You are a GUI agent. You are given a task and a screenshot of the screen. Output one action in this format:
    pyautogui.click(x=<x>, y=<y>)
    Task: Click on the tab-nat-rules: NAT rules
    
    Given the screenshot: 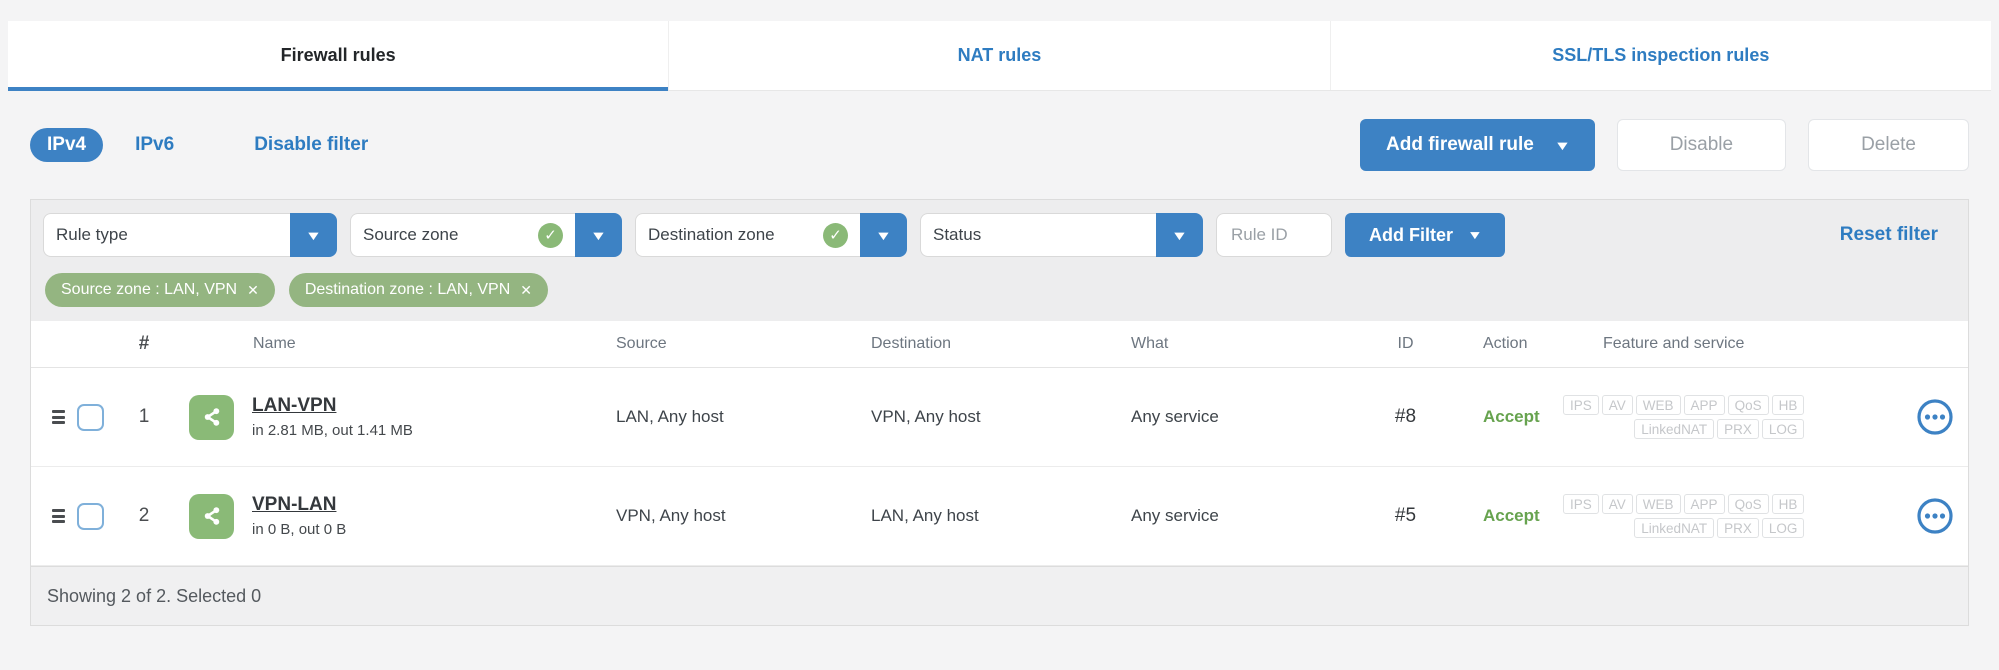 What is the action you would take?
    pyautogui.click(x=998, y=55)
    